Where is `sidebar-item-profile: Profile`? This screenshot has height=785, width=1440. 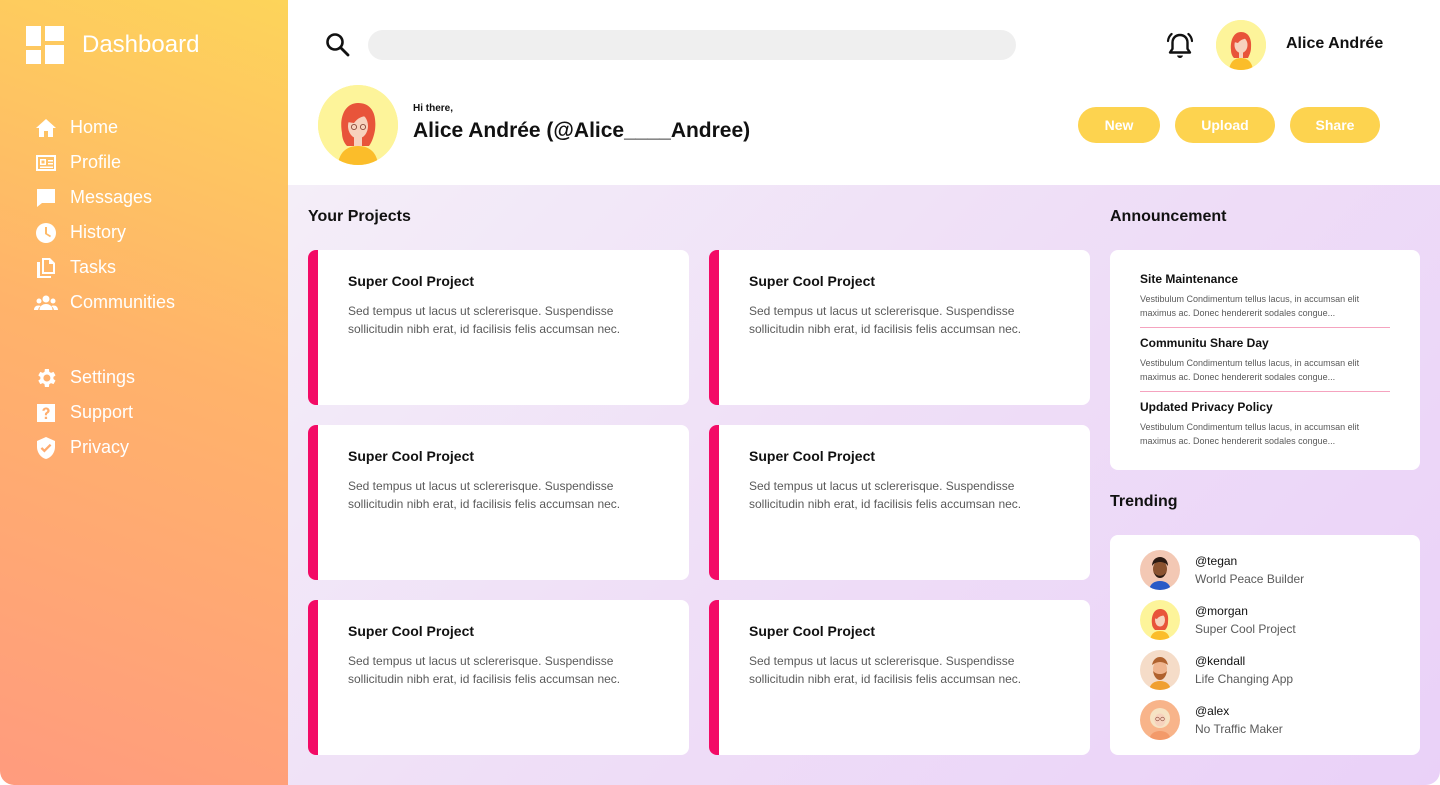 sidebar-item-profile: Profile is located at coordinates (104, 162).